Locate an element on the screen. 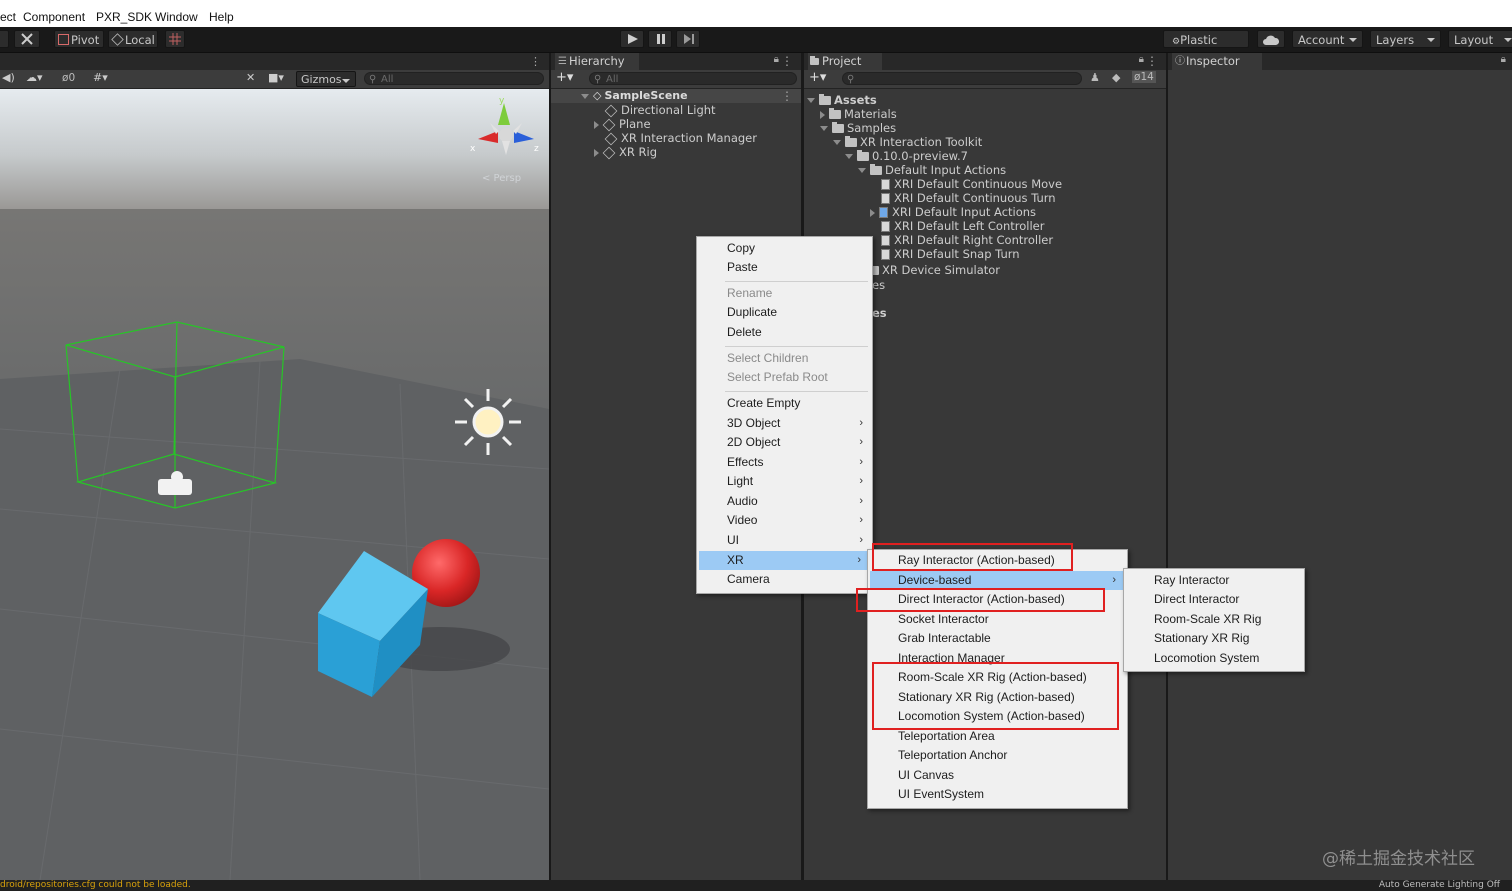 Image resolution: width=1512 pixels, height=891 pixels. menu-item-room-scale-rig-action: Room-Scale XR Rig (Action-based) is located at coordinates (997, 677).